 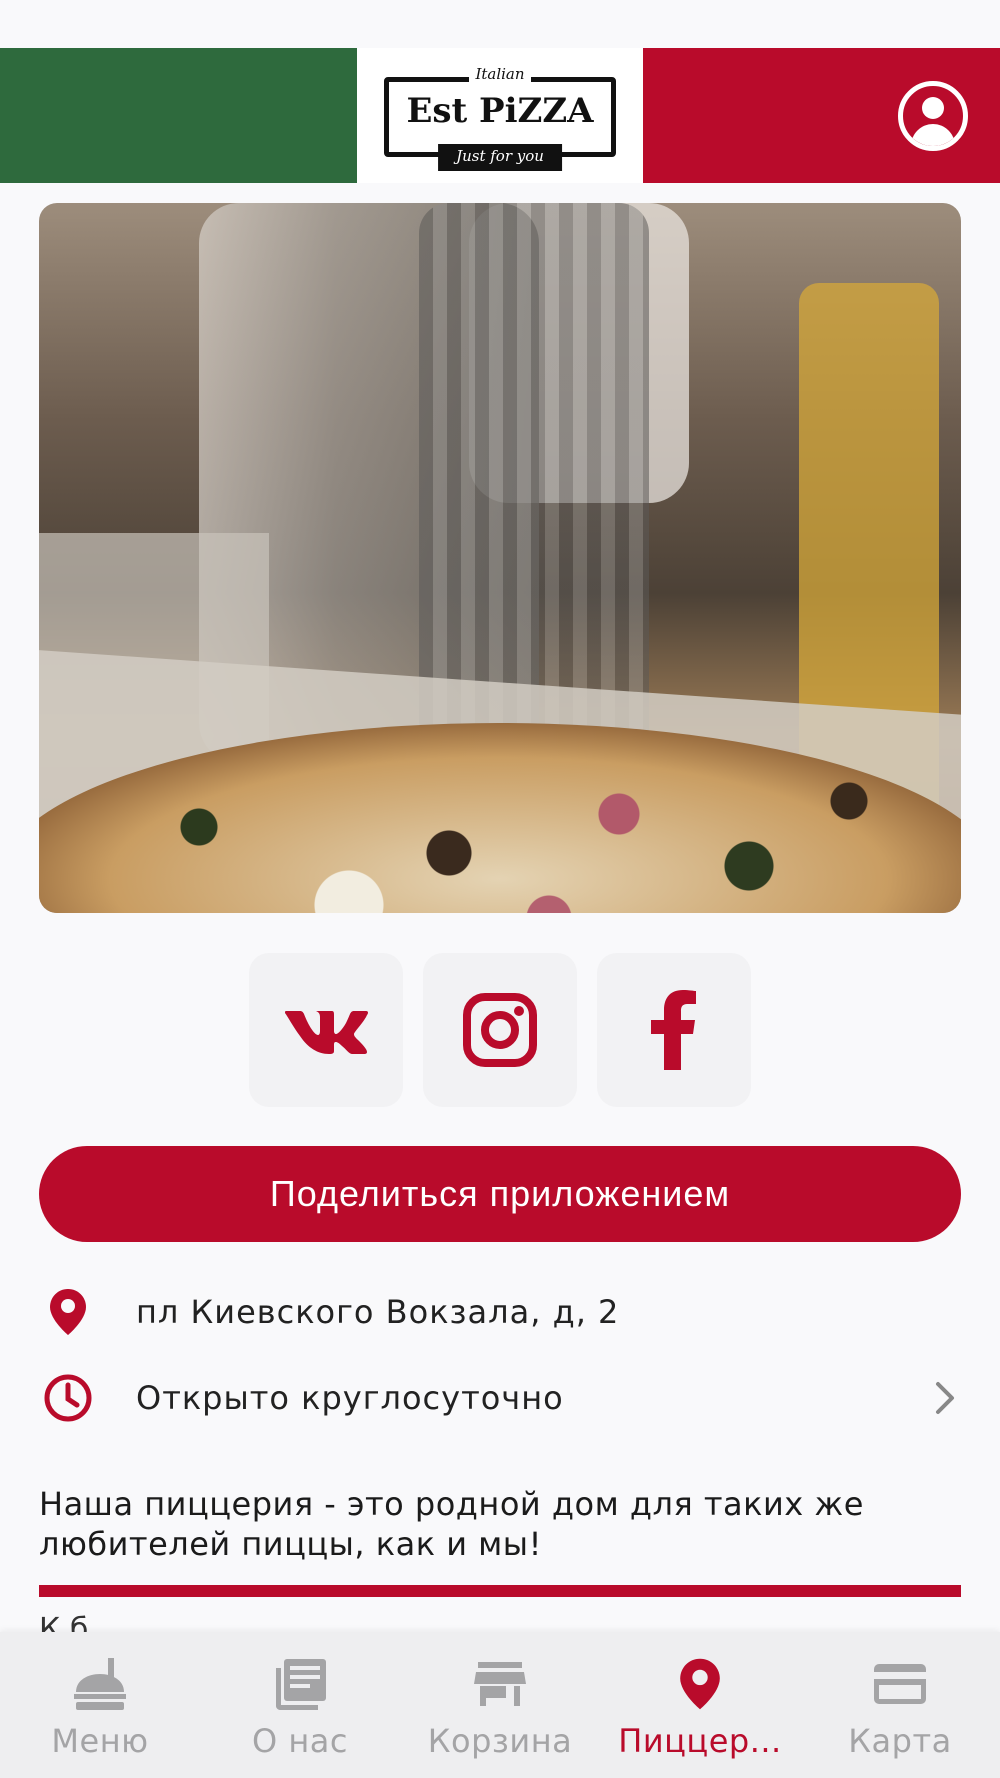 What do you see at coordinates (500, 1741) in the screenshot?
I see `nav-cart-label: Корзина` at bounding box center [500, 1741].